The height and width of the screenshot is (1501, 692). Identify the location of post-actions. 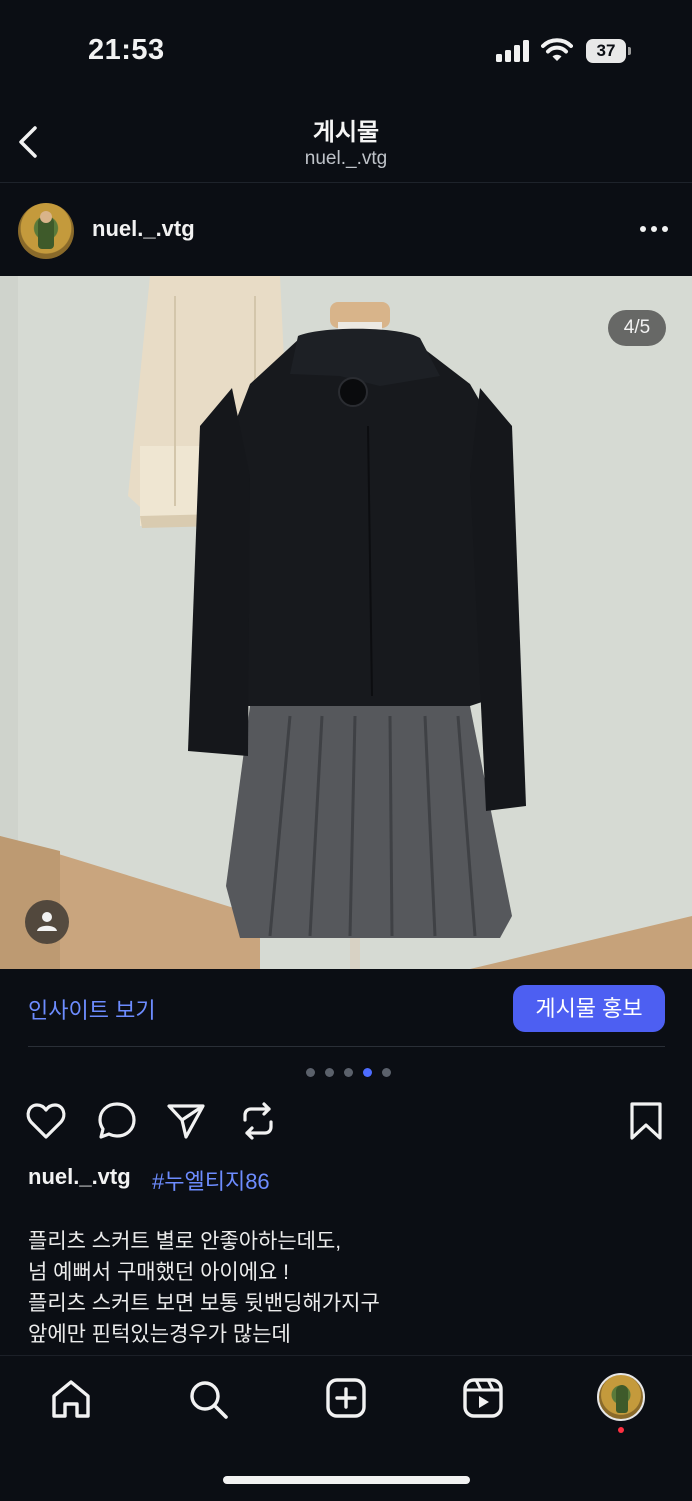
(346, 1124).